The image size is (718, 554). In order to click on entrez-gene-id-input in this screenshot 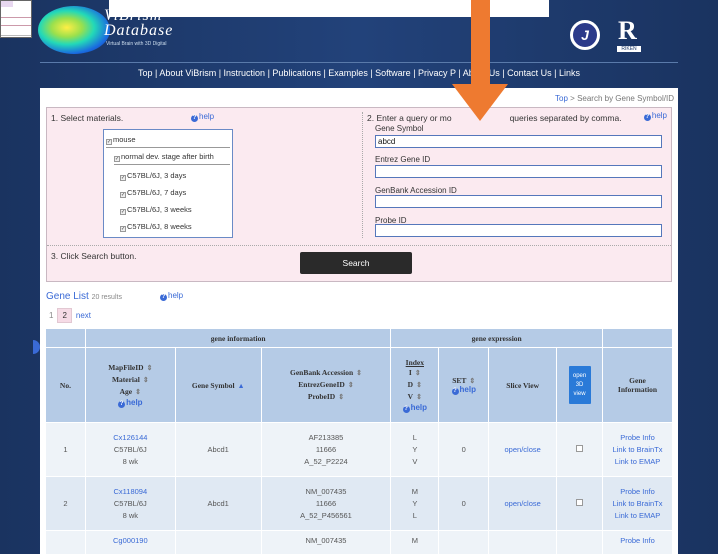, I will do `click(518, 171)`.